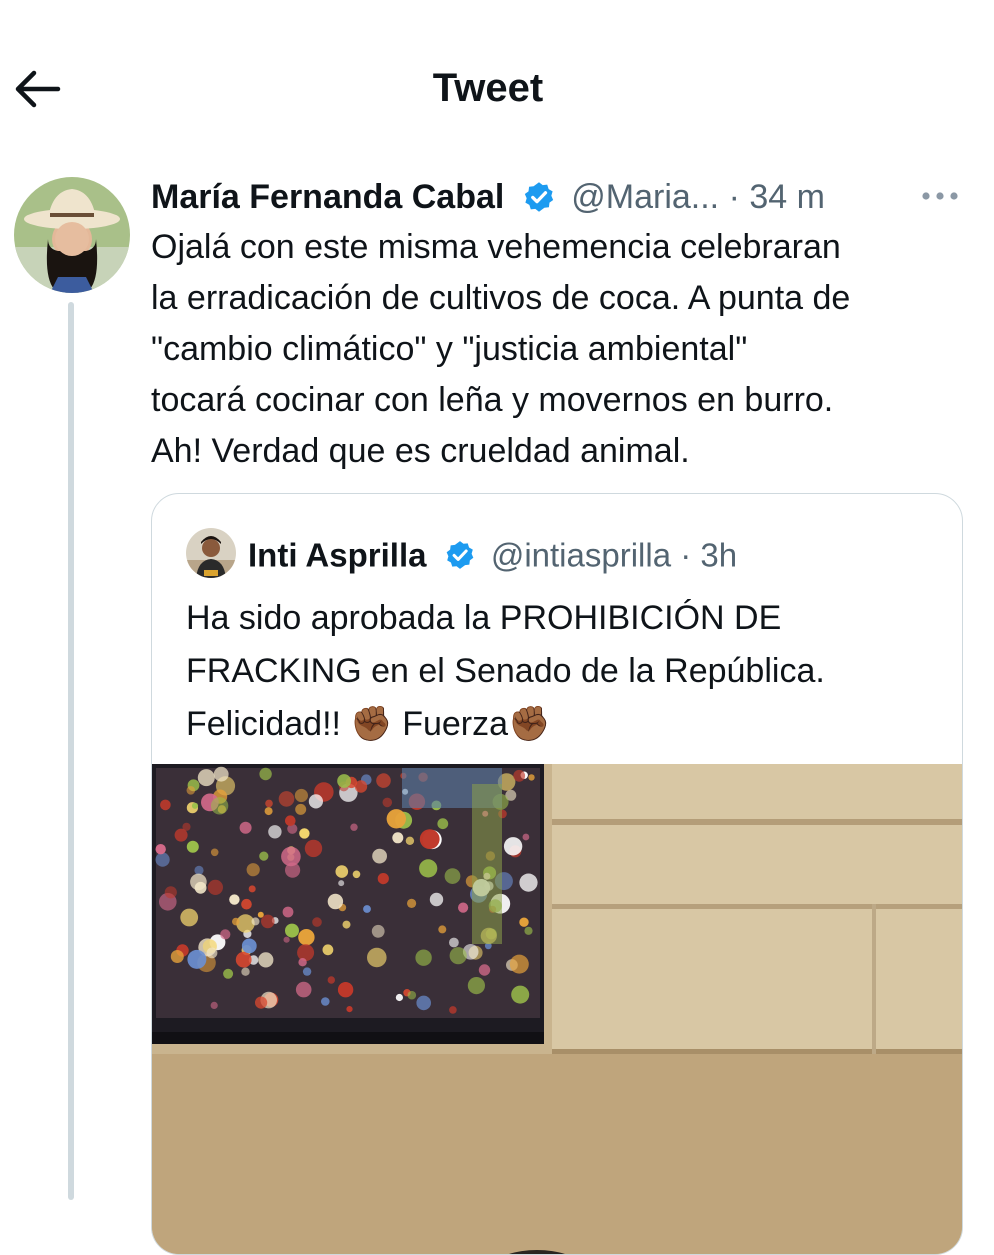 The height and width of the screenshot is (1255, 994). I want to click on author-avatar, so click(72, 235).